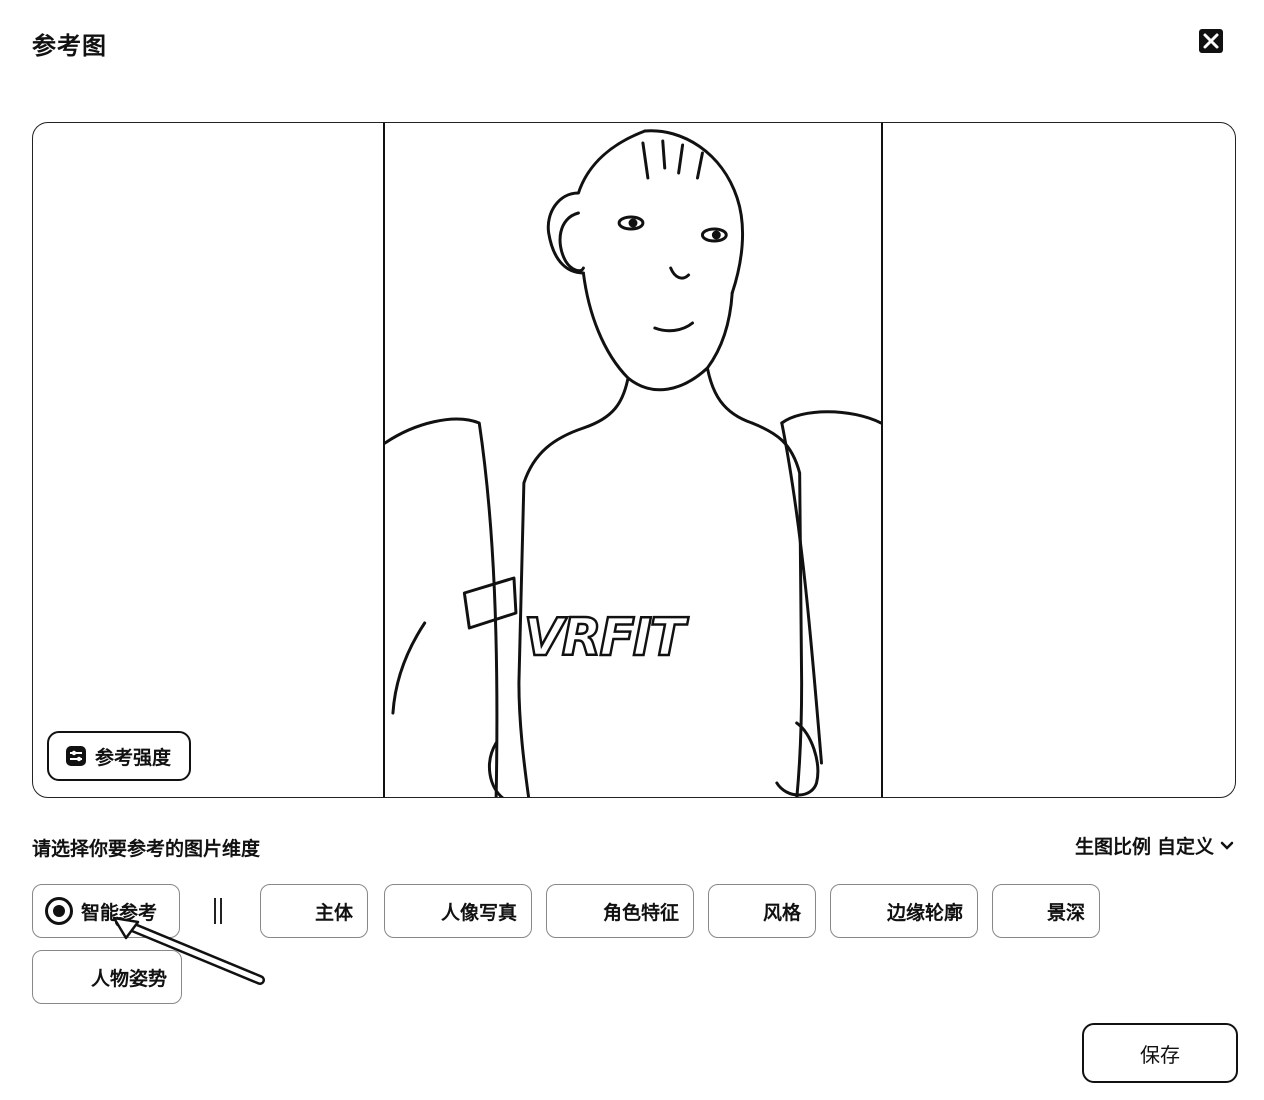 Image resolution: width=1264 pixels, height=1100 pixels. Describe the element at coordinates (188, 950) in the screenshot. I see `annotation-arrow` at that location.